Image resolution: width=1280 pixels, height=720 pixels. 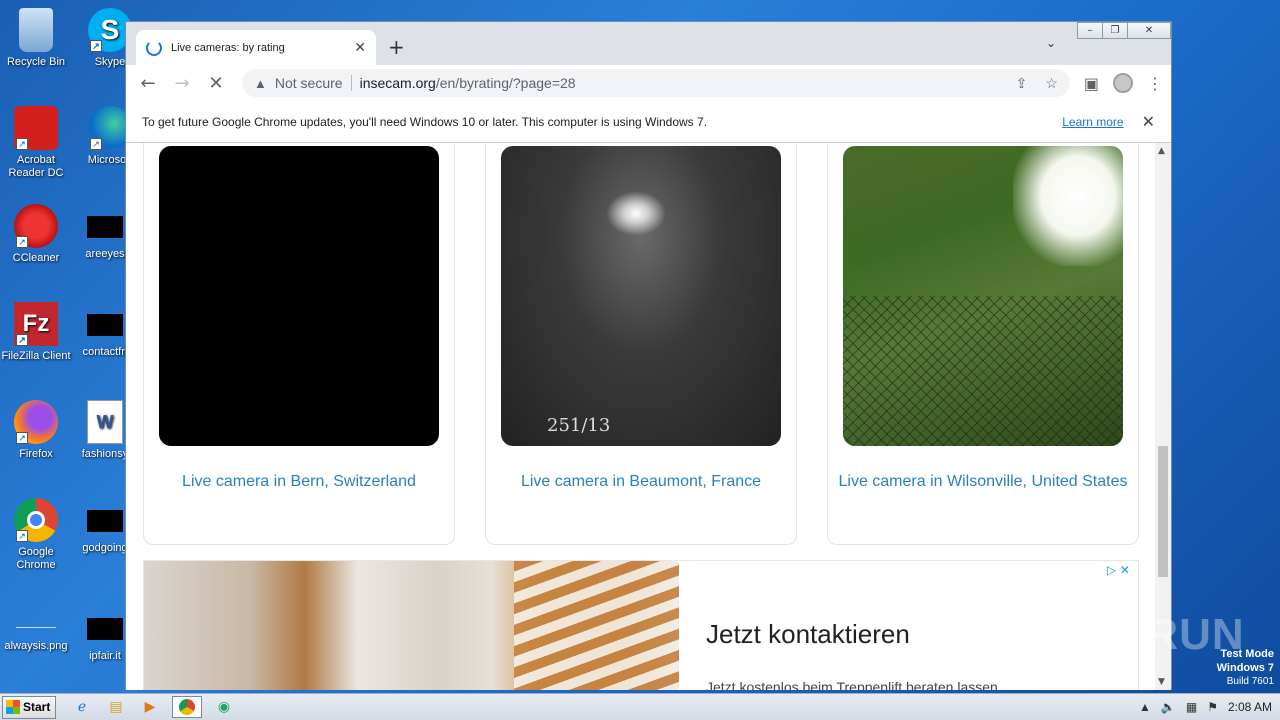 I want to click on action-center-flag-icon: ⚑, so click(x=1212, y=707).